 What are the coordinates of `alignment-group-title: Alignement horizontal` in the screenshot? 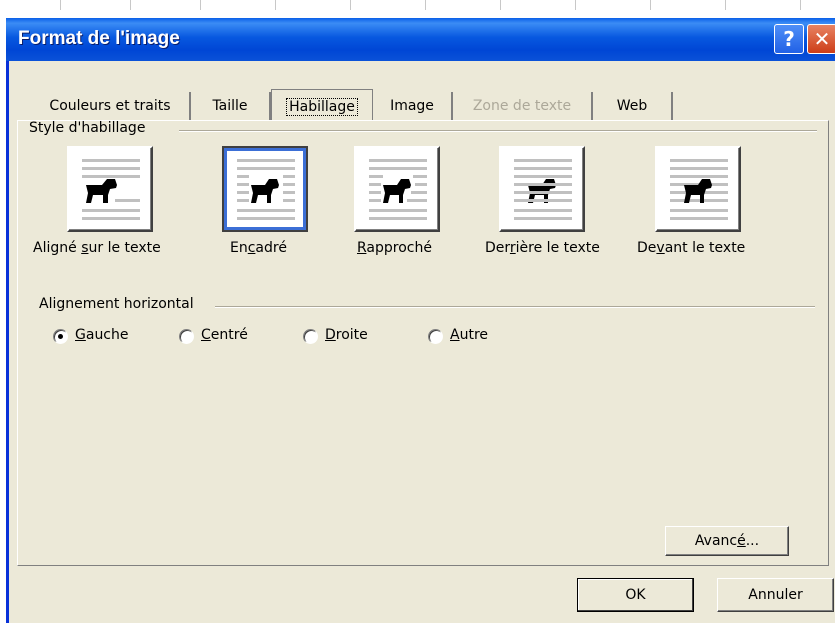 It's located at (116, 304).